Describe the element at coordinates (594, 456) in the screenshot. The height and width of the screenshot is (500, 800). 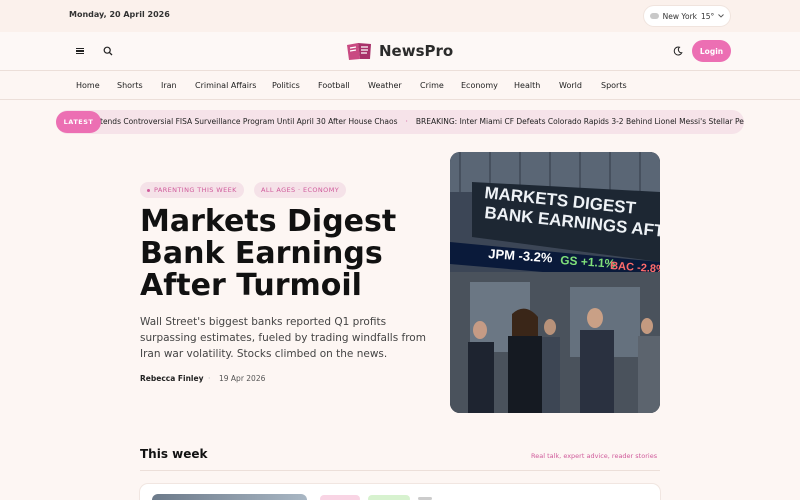
I see `section-subtitle-link: Real talk, expert advice, reader stories` at that location.